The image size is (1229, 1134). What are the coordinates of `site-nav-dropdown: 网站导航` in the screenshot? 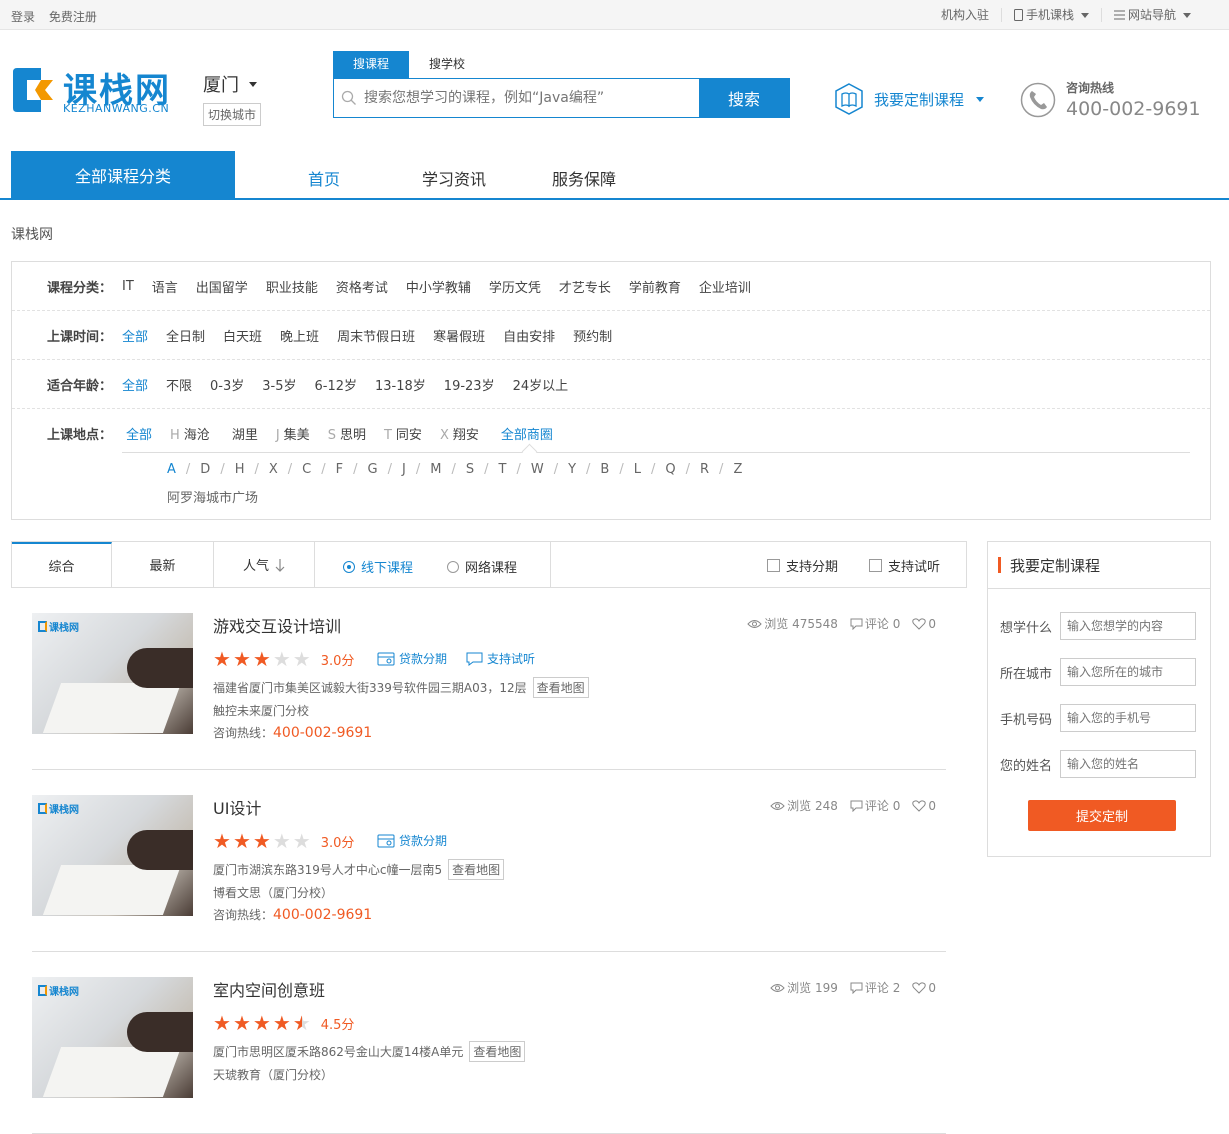 It's located at (1151, 15).